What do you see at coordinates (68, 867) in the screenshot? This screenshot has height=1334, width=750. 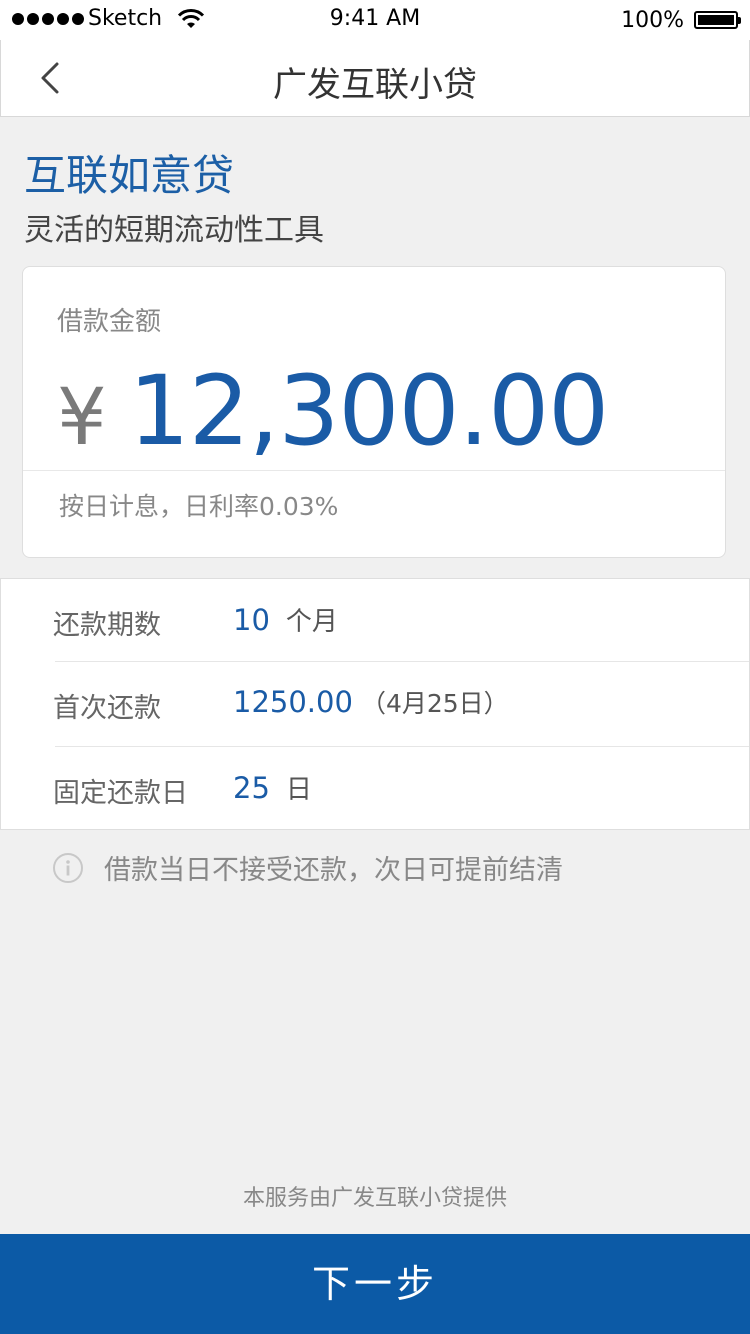 I see `info-icon` at bounding box center [68, 867].